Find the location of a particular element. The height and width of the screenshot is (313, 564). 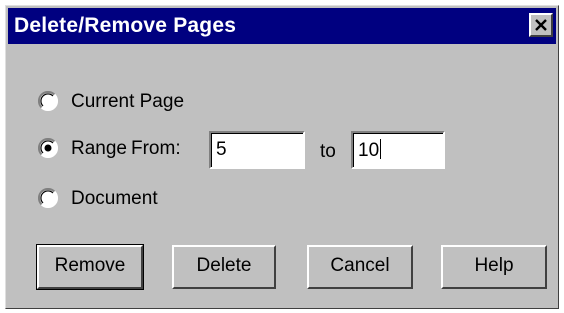

to-label: to is located at coordinates (328, 151).